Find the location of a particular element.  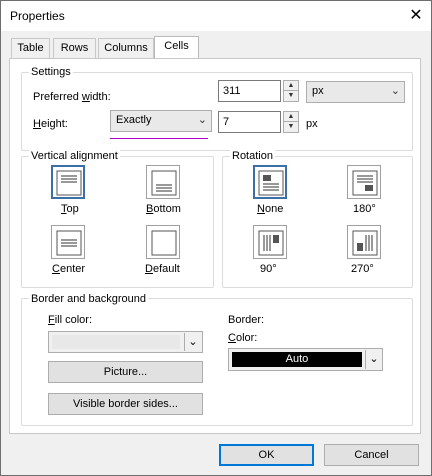

rotation-none-label: None is located at coordinates (270, 209).